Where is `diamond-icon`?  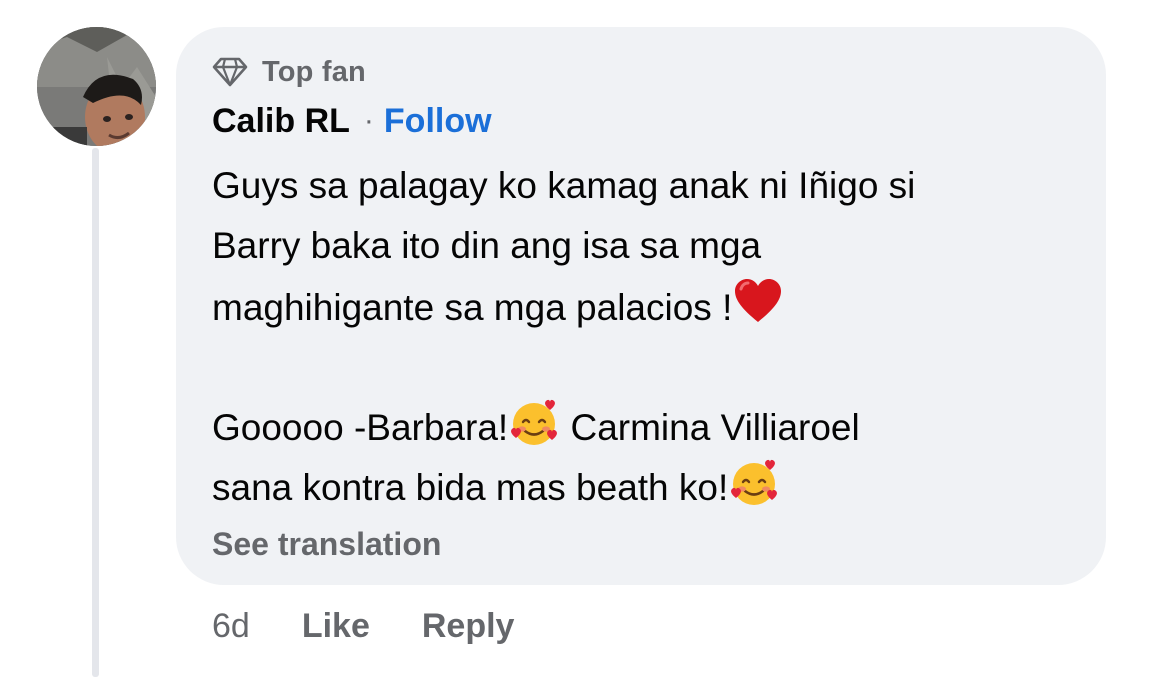
diamond-icon is located at coordinates (230, 72).